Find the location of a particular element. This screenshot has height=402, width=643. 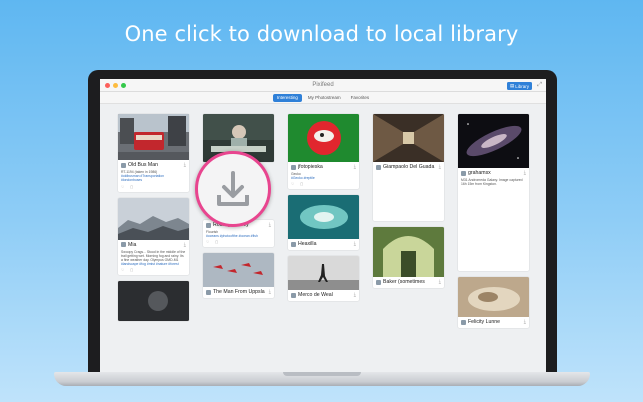

photo-card: Baker (sometimes ⤓ is located at coordinates (408, 257).